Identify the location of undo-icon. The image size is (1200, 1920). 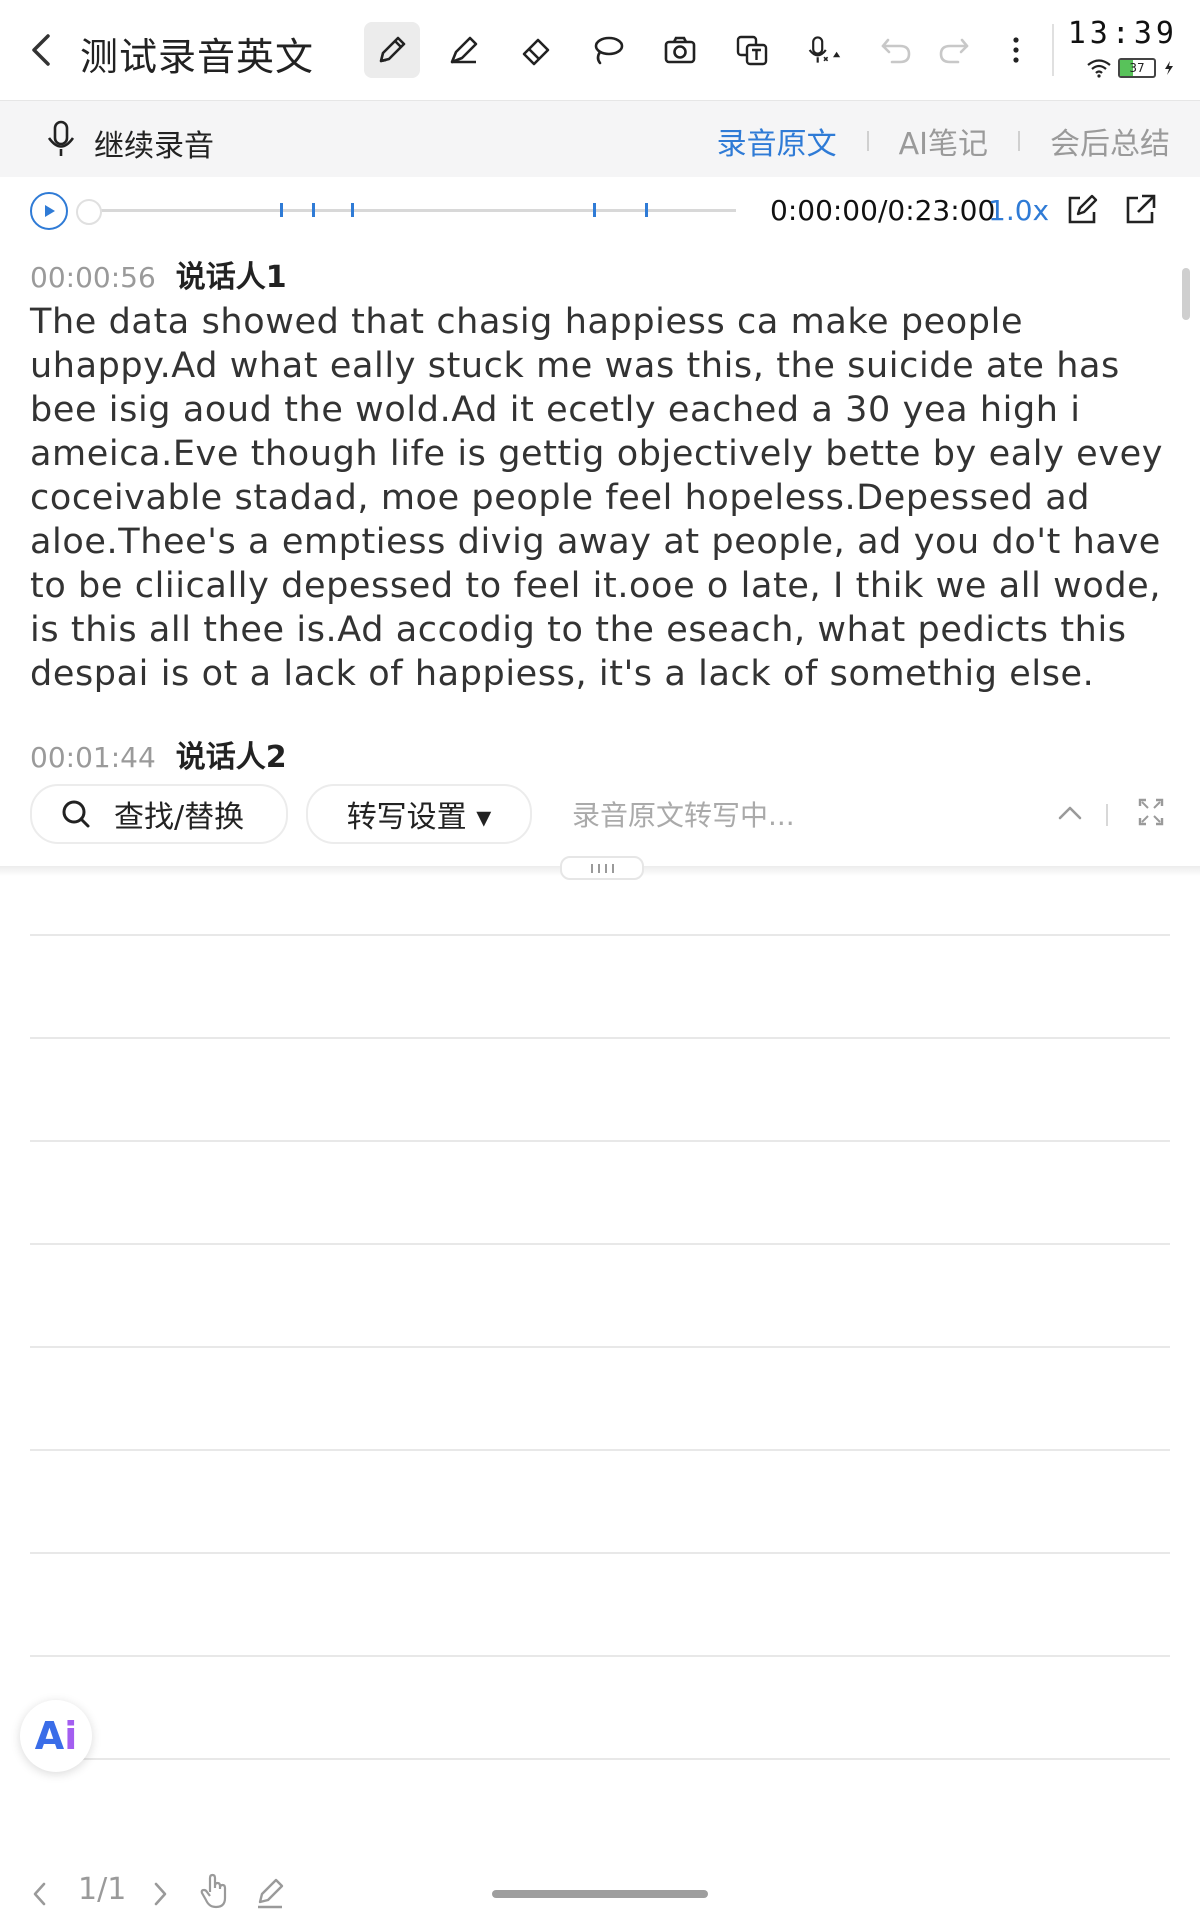
(896, 51).